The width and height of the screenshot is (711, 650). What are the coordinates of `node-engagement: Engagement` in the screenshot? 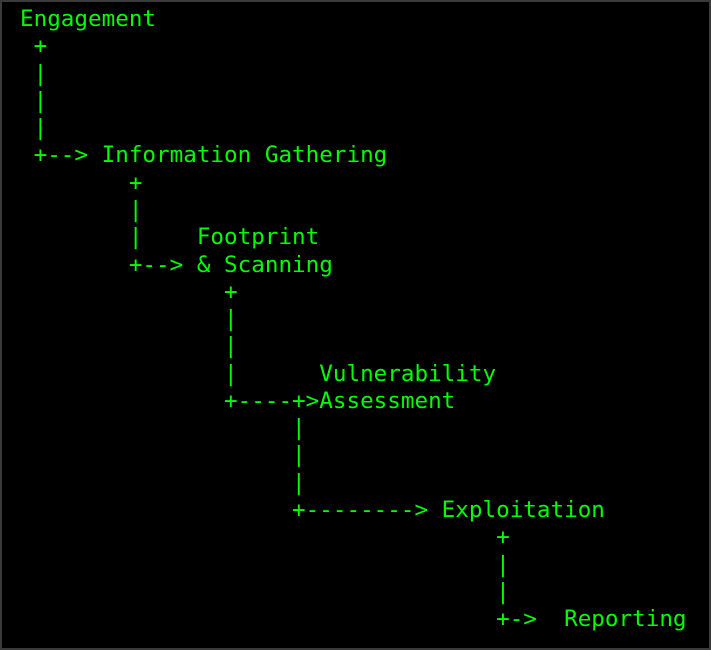 It's located at (88, 19).